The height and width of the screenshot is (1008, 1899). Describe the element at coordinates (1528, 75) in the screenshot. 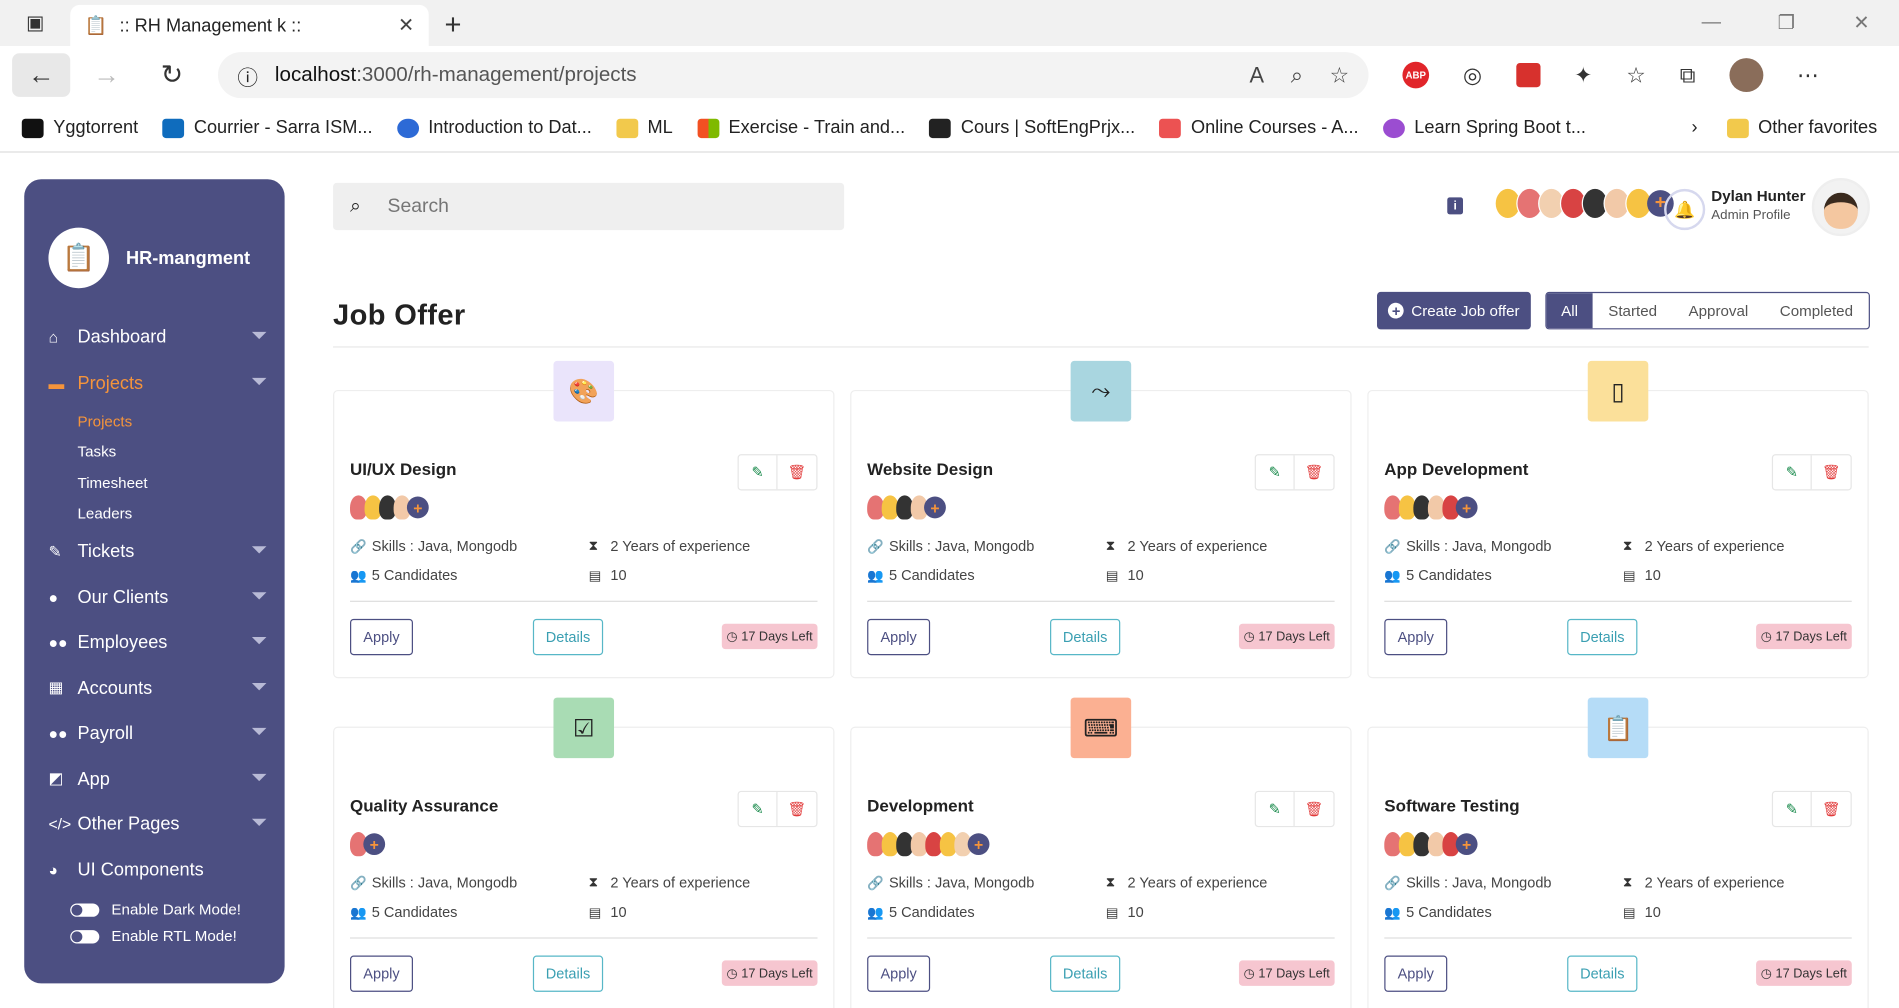

I see `extension-red-icon` at that location.